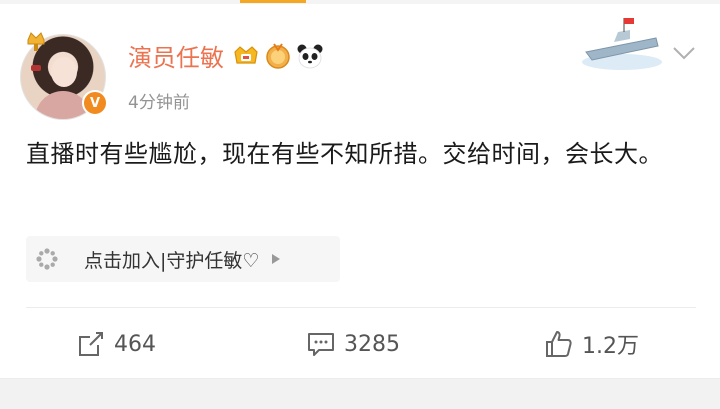 The height and width of the screenshot is (409, 720). Describe the element at coordinates (172, 260) in the screenshot. I see `super-topic-label: 点击加入|守护任敏♡` at that location.